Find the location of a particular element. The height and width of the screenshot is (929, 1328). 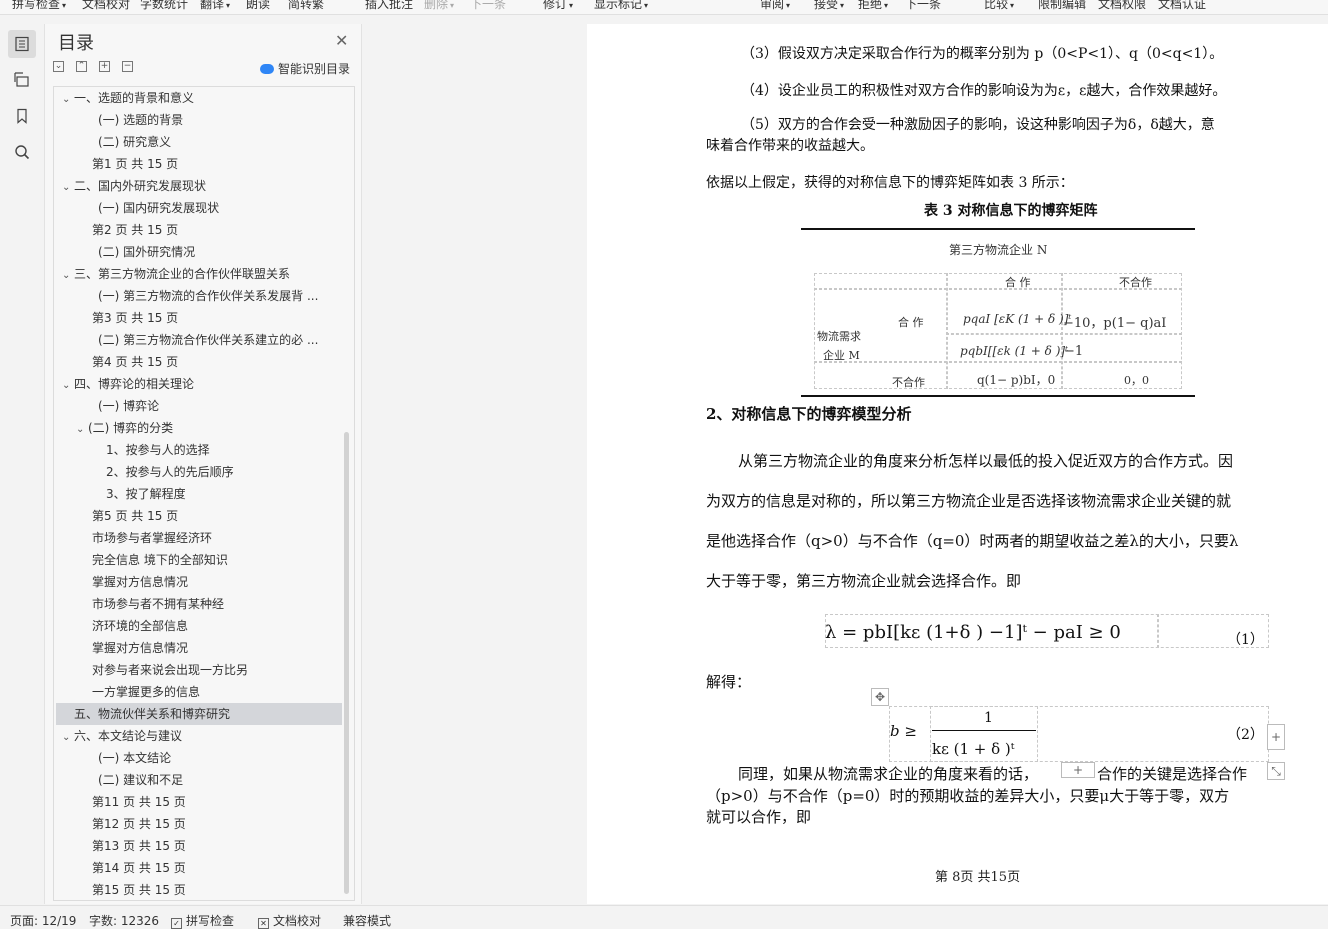

compare-button: 比较 ▾ is located at coordinates (999, 6).